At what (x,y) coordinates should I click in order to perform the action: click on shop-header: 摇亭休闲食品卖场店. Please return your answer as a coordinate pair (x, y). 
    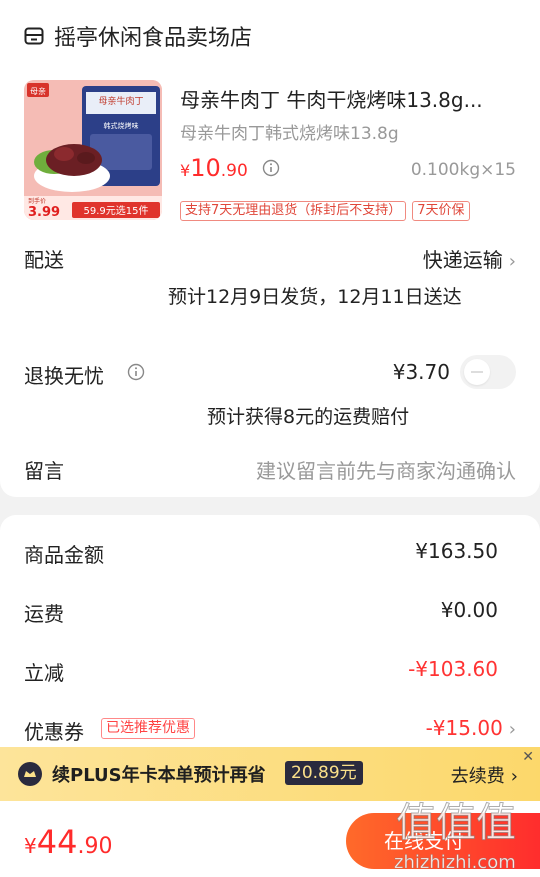
    Looking at the image, I should click on (138, 36).